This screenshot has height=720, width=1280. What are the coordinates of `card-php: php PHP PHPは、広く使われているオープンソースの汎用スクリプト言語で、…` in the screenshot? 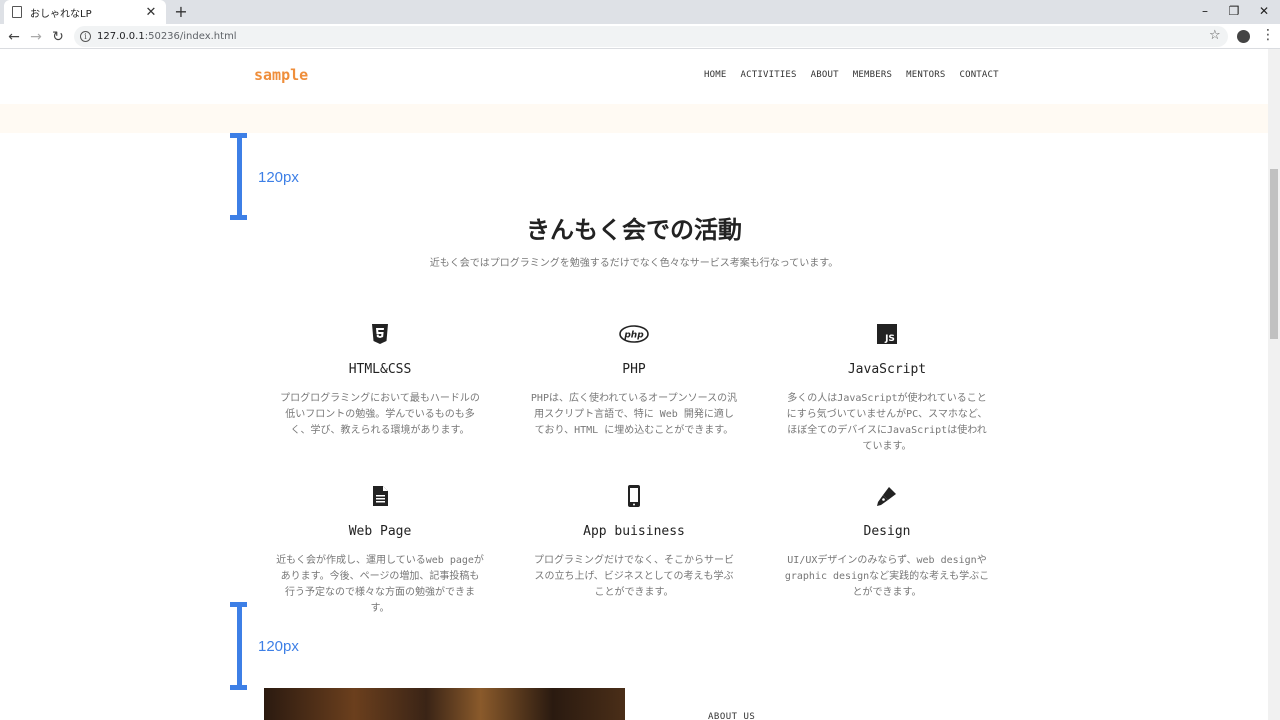 It's located at (634, 380).